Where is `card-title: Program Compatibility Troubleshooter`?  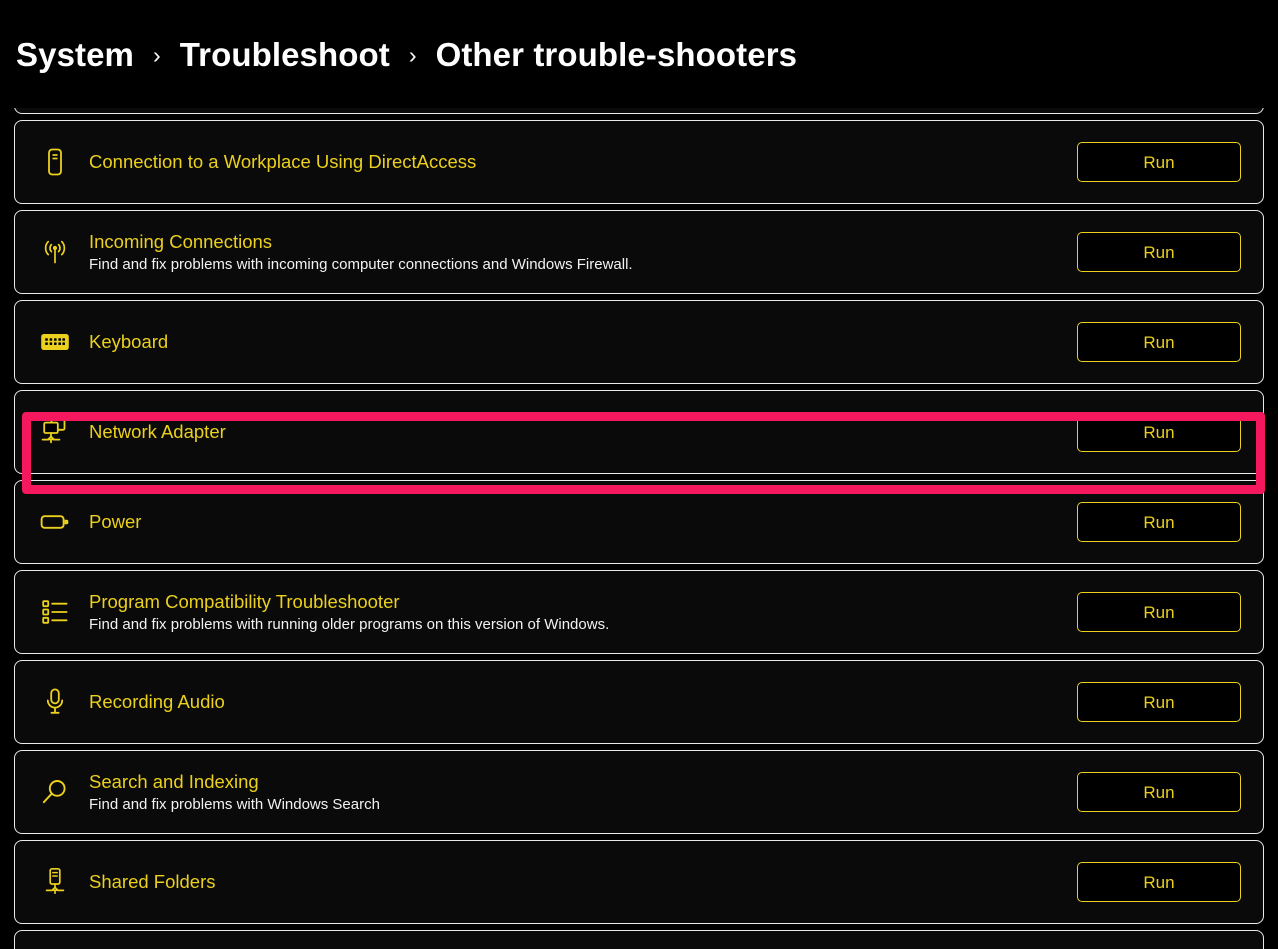 card-title: Program Compatibility Troubleshooter is located at coordinates (244, 601).